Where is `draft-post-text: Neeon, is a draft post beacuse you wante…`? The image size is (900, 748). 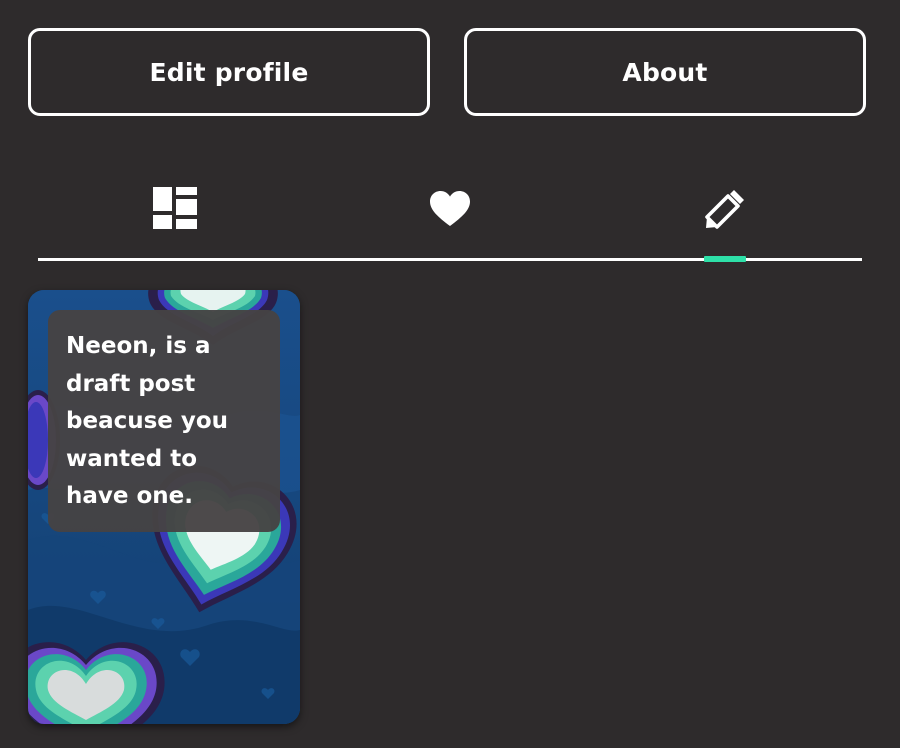
draft-post-text: Neeon, is a draft post beacuse you wante… is located at coordinates (147, 421).